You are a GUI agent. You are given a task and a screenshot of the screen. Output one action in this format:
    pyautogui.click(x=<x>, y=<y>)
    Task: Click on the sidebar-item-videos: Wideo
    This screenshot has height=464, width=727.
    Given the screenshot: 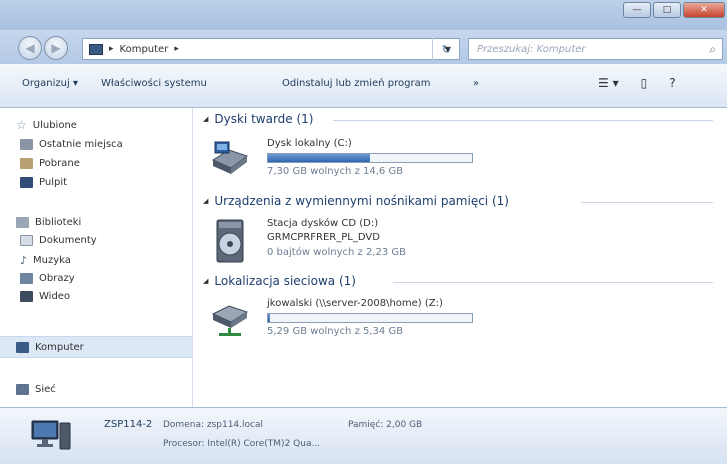 What is the action you would take?
    pyautogui.click(x=45, y=296)
    